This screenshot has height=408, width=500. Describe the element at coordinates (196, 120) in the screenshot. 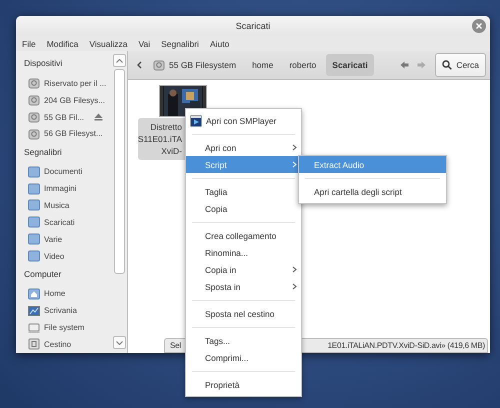

I see `video-player-icon` at that location.